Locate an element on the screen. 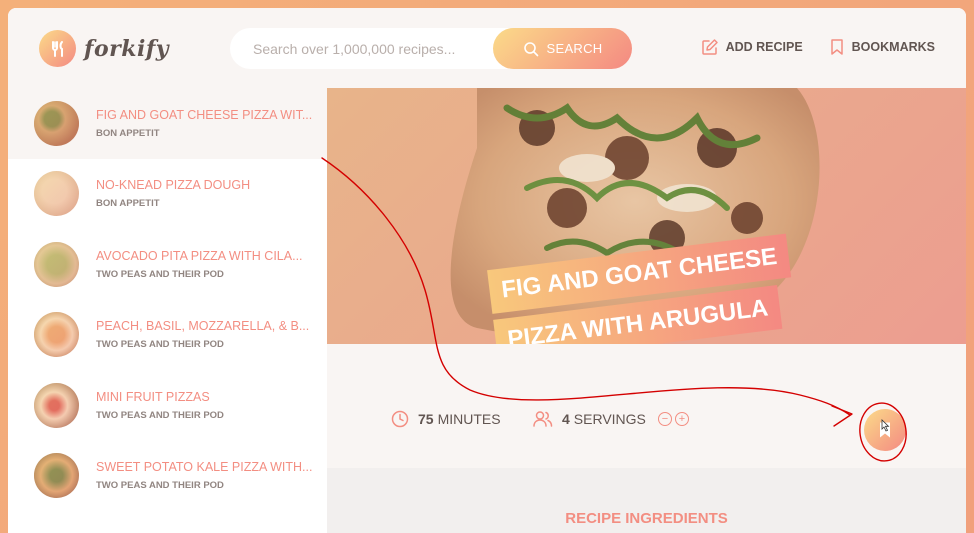  edit-icon is located at coordinates (709, 47).